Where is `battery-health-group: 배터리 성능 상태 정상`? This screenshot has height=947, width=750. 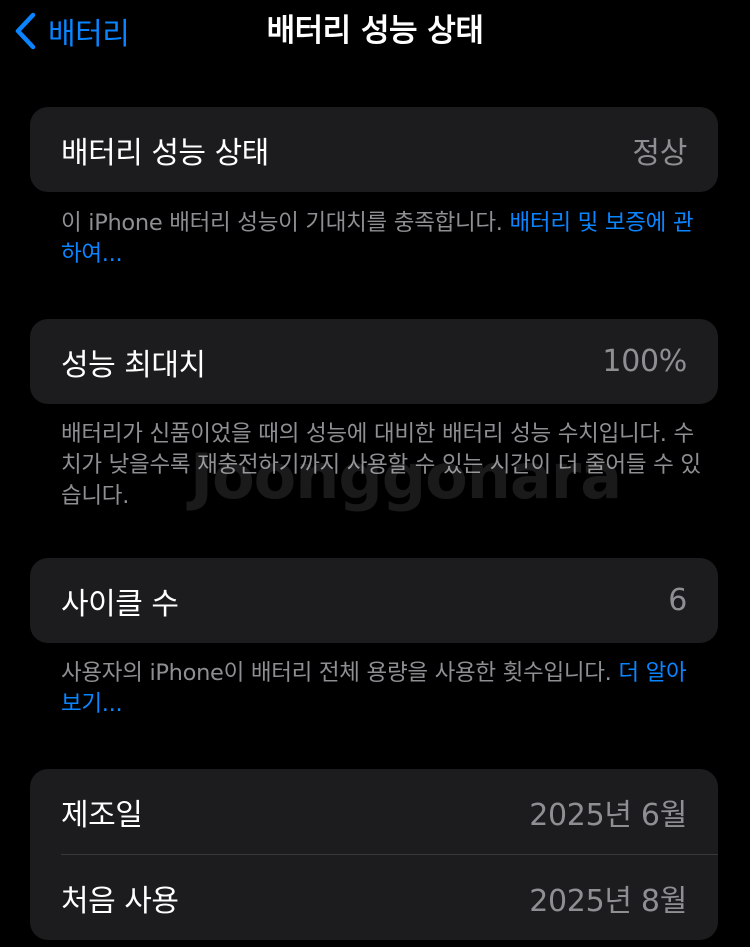
battery-health-group: 배터리 성능 상태 정상 is located at coordinates (374, 149).